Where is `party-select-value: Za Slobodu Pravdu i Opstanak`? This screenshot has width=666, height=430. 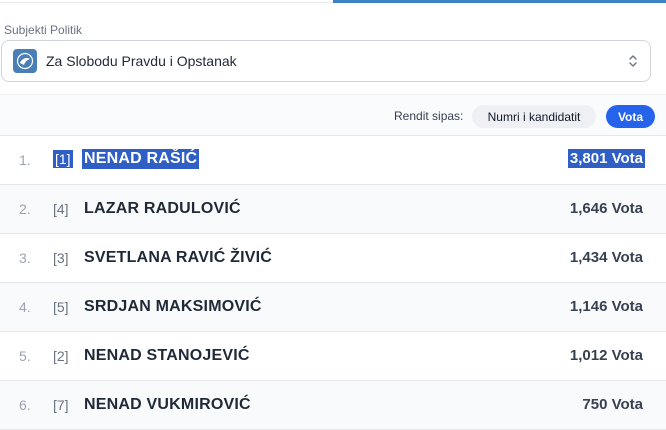
party-select-value: Za Slobodu Pravdu i Opstanak is located at coordinates (141, 61).